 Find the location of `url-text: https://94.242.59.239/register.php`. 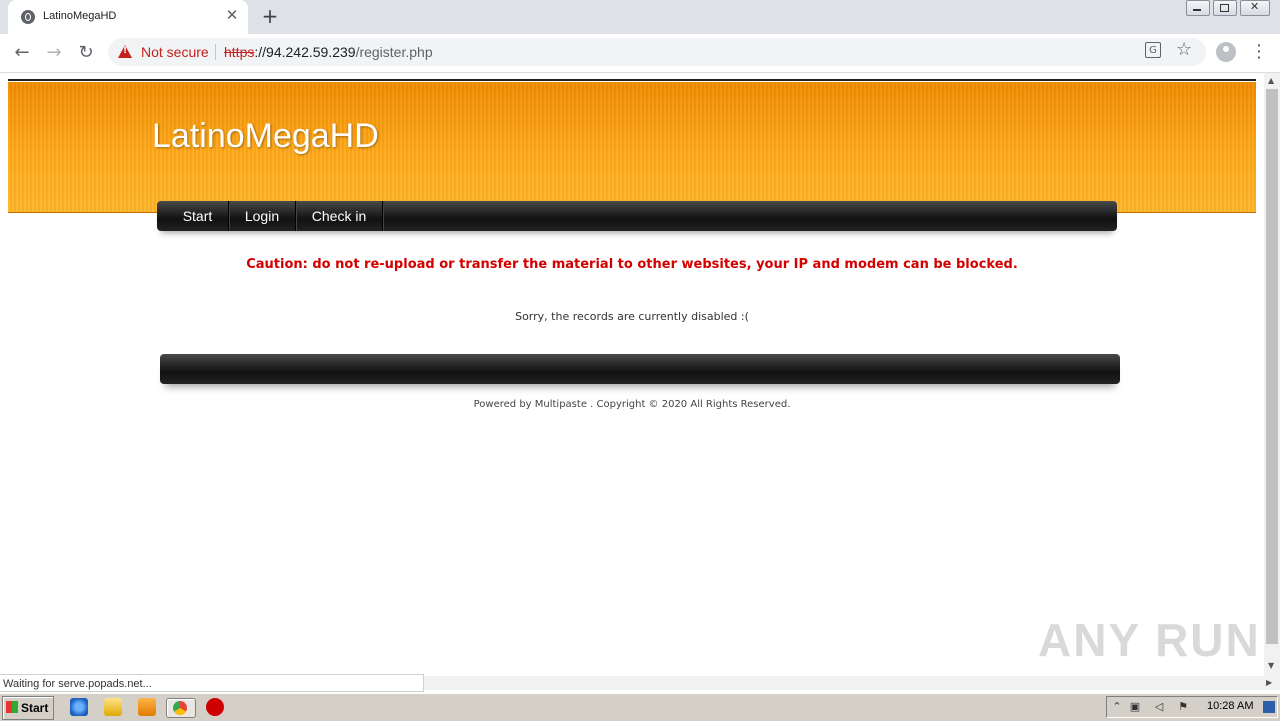

url-text: https://94.242.59.239/register.php is located at coordinates (328, 52).